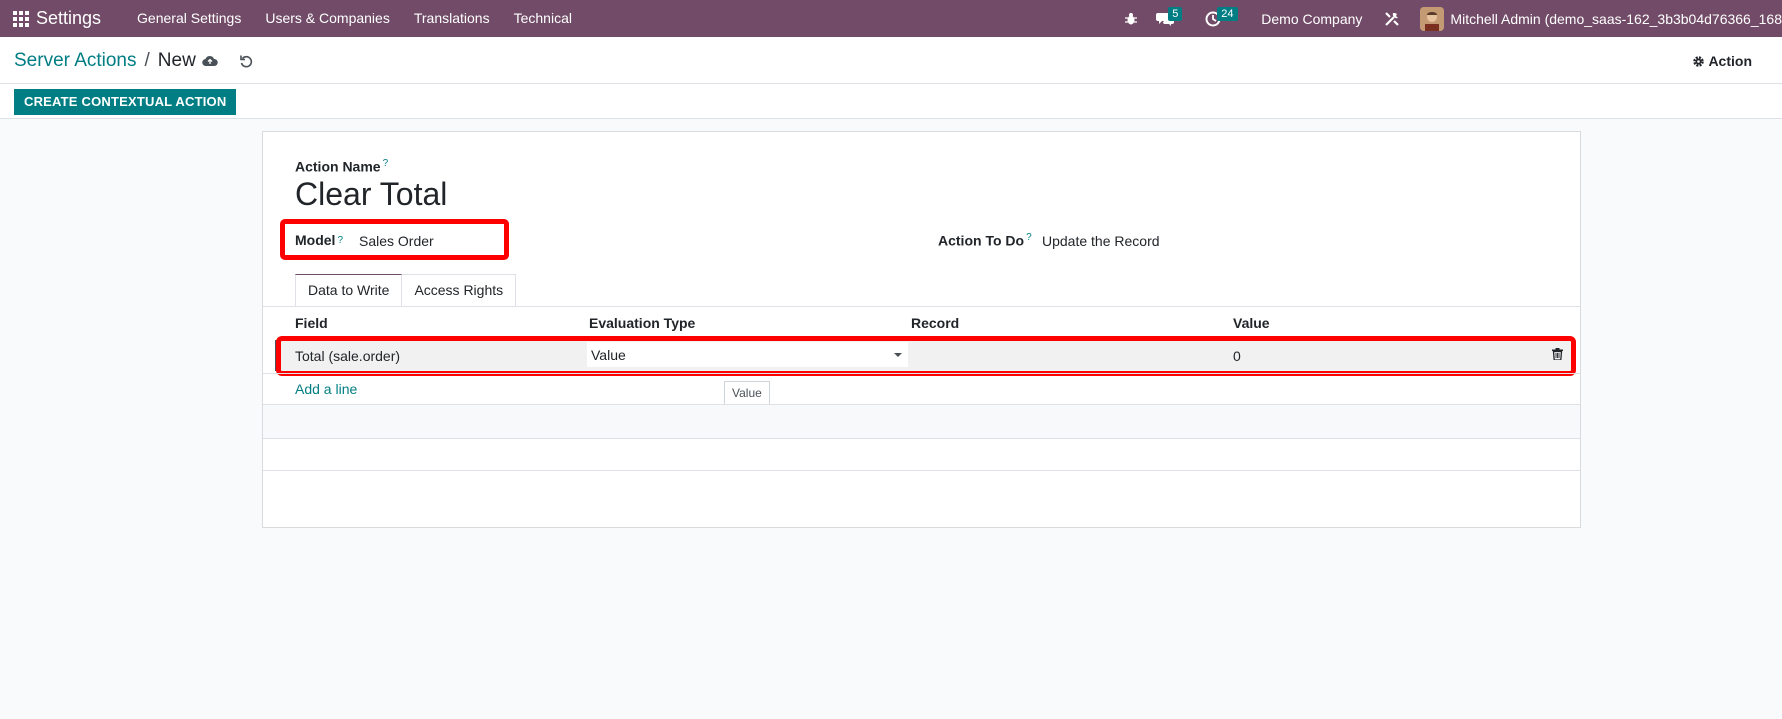  I want to click on action-name-help-icon: ?, so click(386, 163).